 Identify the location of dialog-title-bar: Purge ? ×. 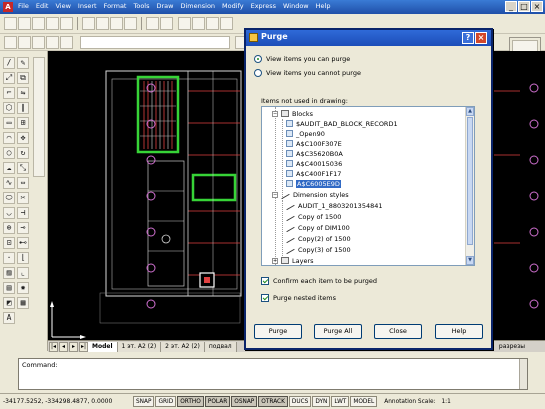
(368, 38).